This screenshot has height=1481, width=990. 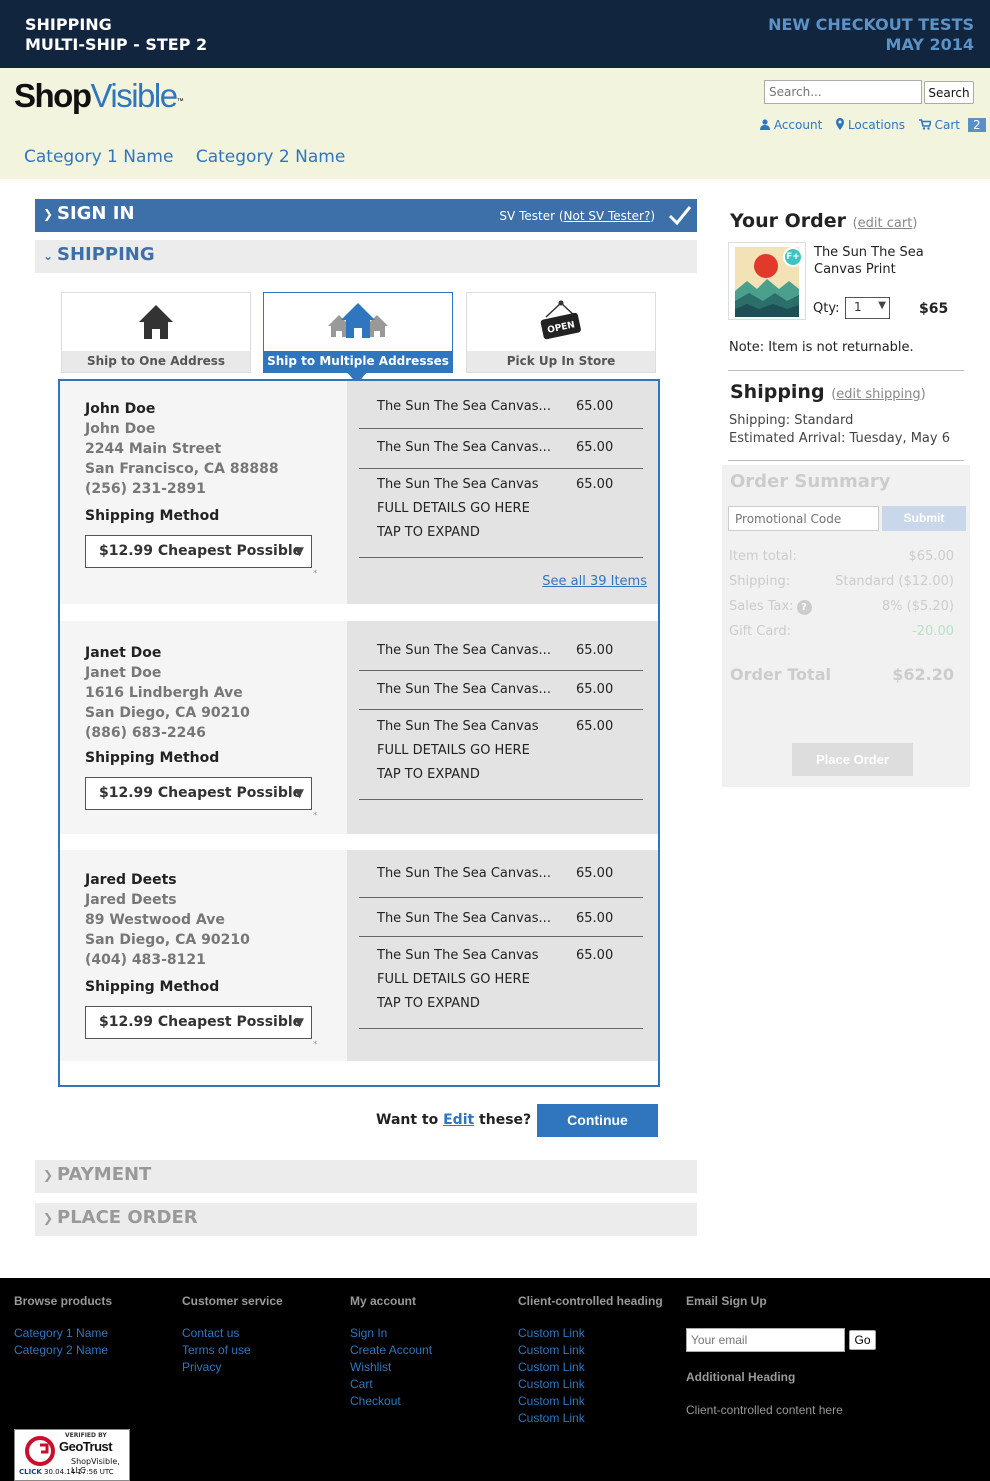 I want to click on category-link-2: Category 2 Name, so click(x=270, y=157).